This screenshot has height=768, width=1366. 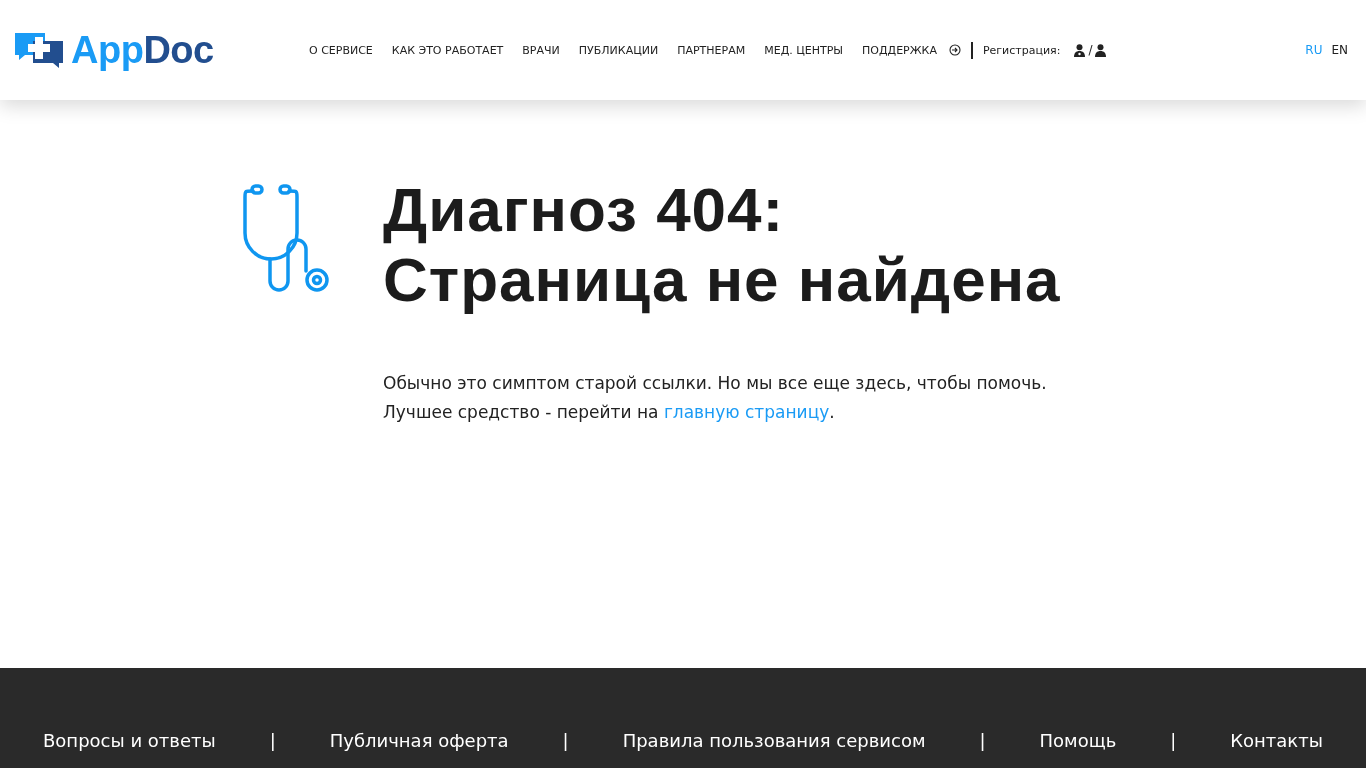 I want to click on stethoscope-icon, so click(x=287, y=238).